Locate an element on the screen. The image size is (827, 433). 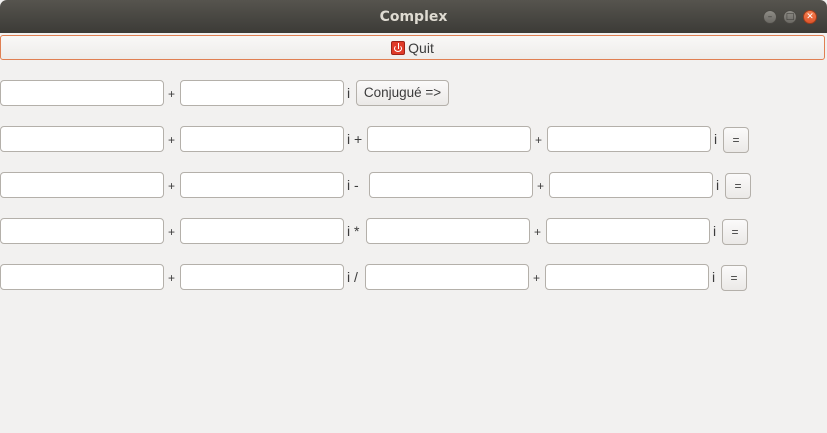
add-b-real-input is located at coordinates (449, 139).